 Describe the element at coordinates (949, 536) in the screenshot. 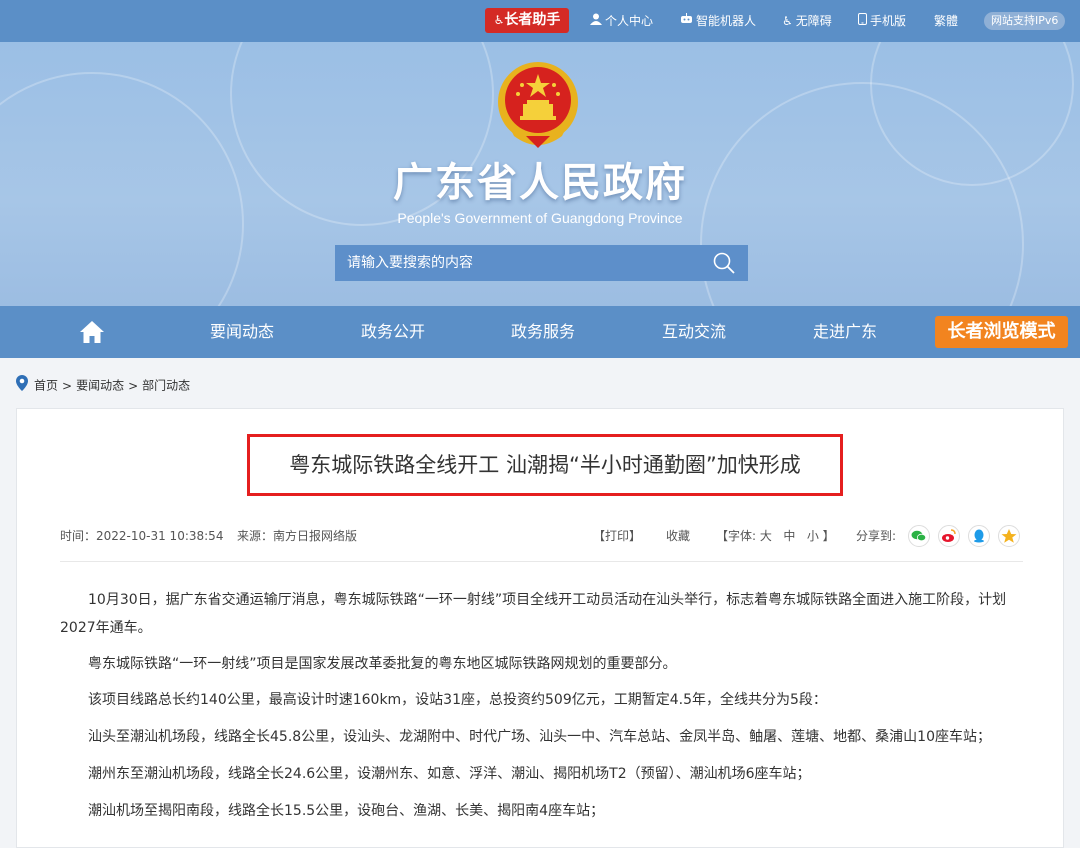

I see `weibo-share-icon` at that location.